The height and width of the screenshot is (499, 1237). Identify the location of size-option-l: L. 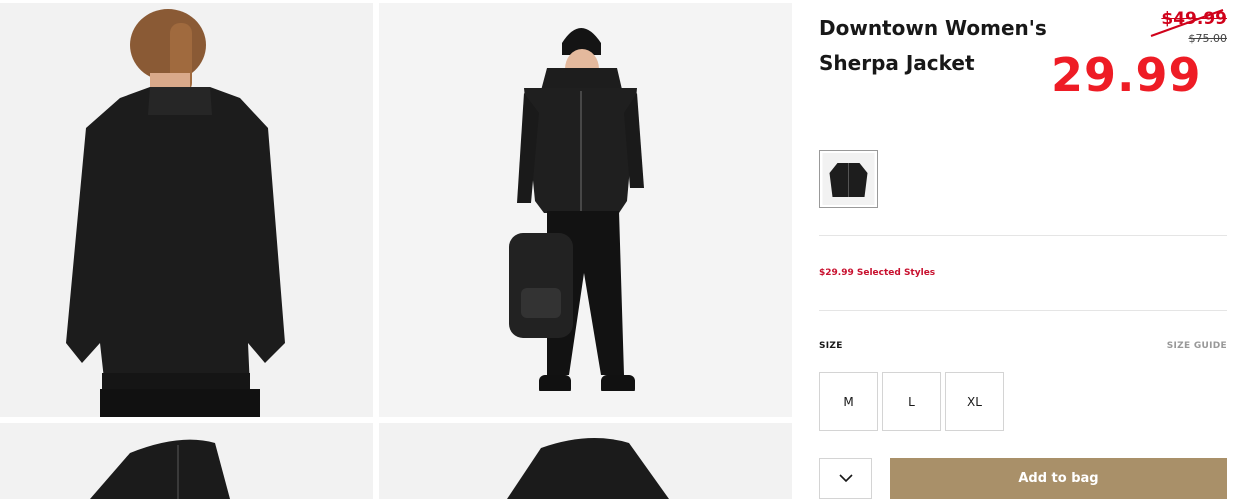
(911, 401).